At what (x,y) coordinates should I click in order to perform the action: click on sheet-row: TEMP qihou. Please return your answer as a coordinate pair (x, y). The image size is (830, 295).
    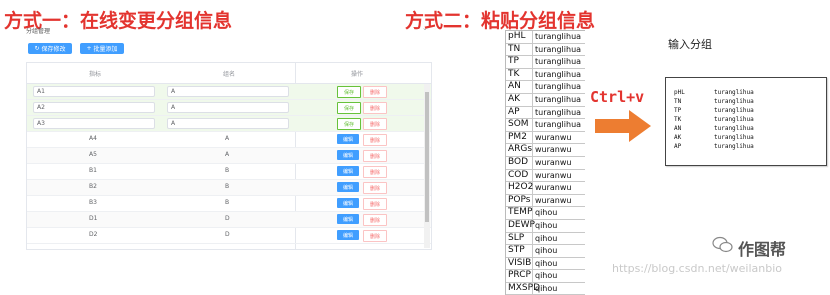
    Looking at the image, I should click on (545, 213).